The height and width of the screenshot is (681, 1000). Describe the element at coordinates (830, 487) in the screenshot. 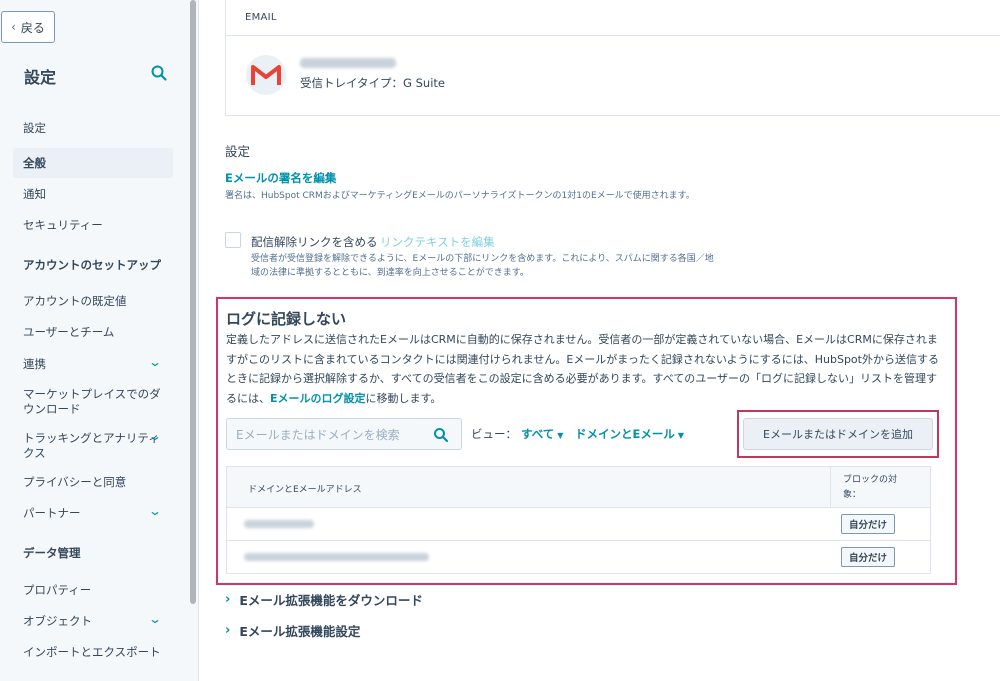

I see `column-divider` at that location.